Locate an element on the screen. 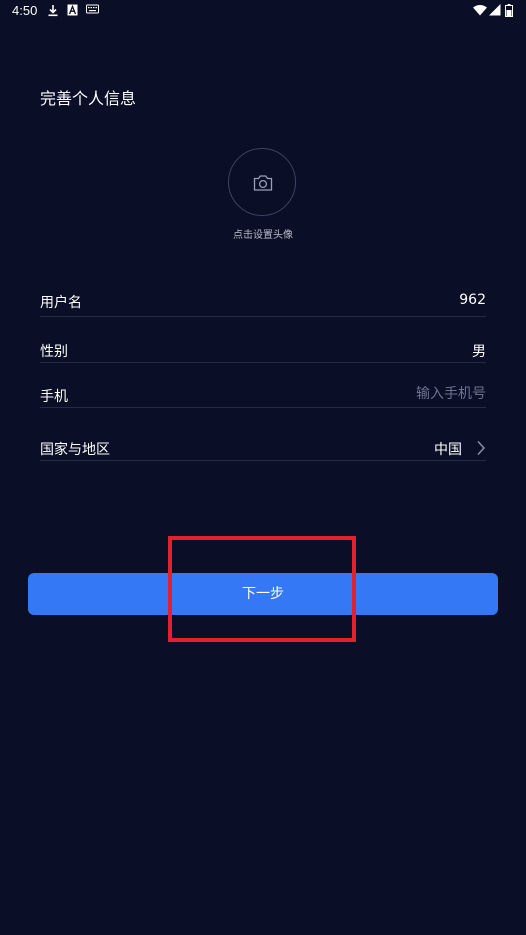 This screenshot has width=526, height=935. camera-icon is located at coordinates (263, 183).